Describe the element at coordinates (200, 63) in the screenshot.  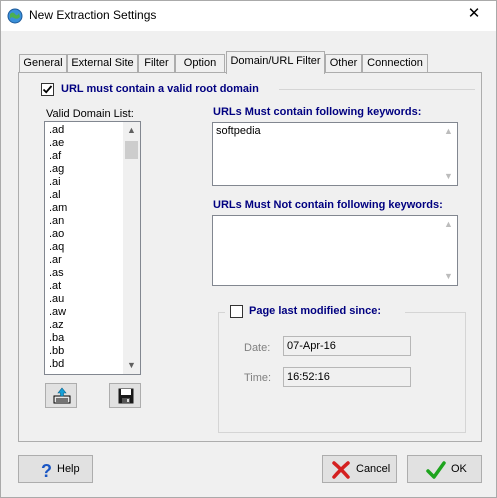
I see `tab-option: Option` at that location.